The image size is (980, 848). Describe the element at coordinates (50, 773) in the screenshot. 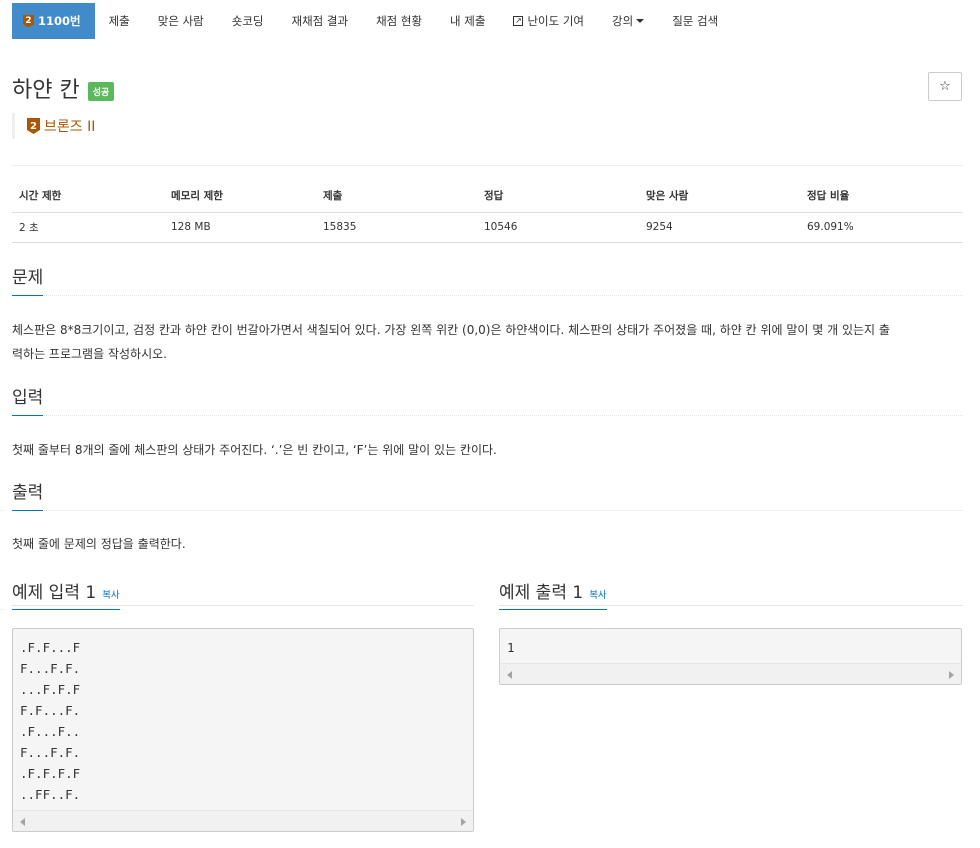

I see `sample-line: .F.F.F.F` at that location.